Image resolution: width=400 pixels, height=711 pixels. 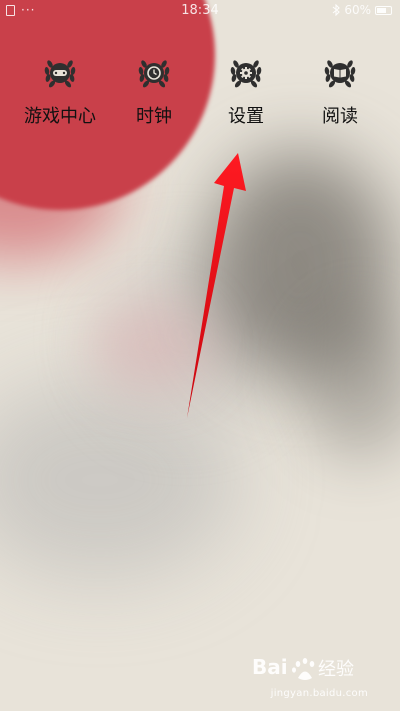 What do you see at coordinates (154, 116) in the screenshot?
I see `app-label: 时钟` at bounding box center [154, 116].